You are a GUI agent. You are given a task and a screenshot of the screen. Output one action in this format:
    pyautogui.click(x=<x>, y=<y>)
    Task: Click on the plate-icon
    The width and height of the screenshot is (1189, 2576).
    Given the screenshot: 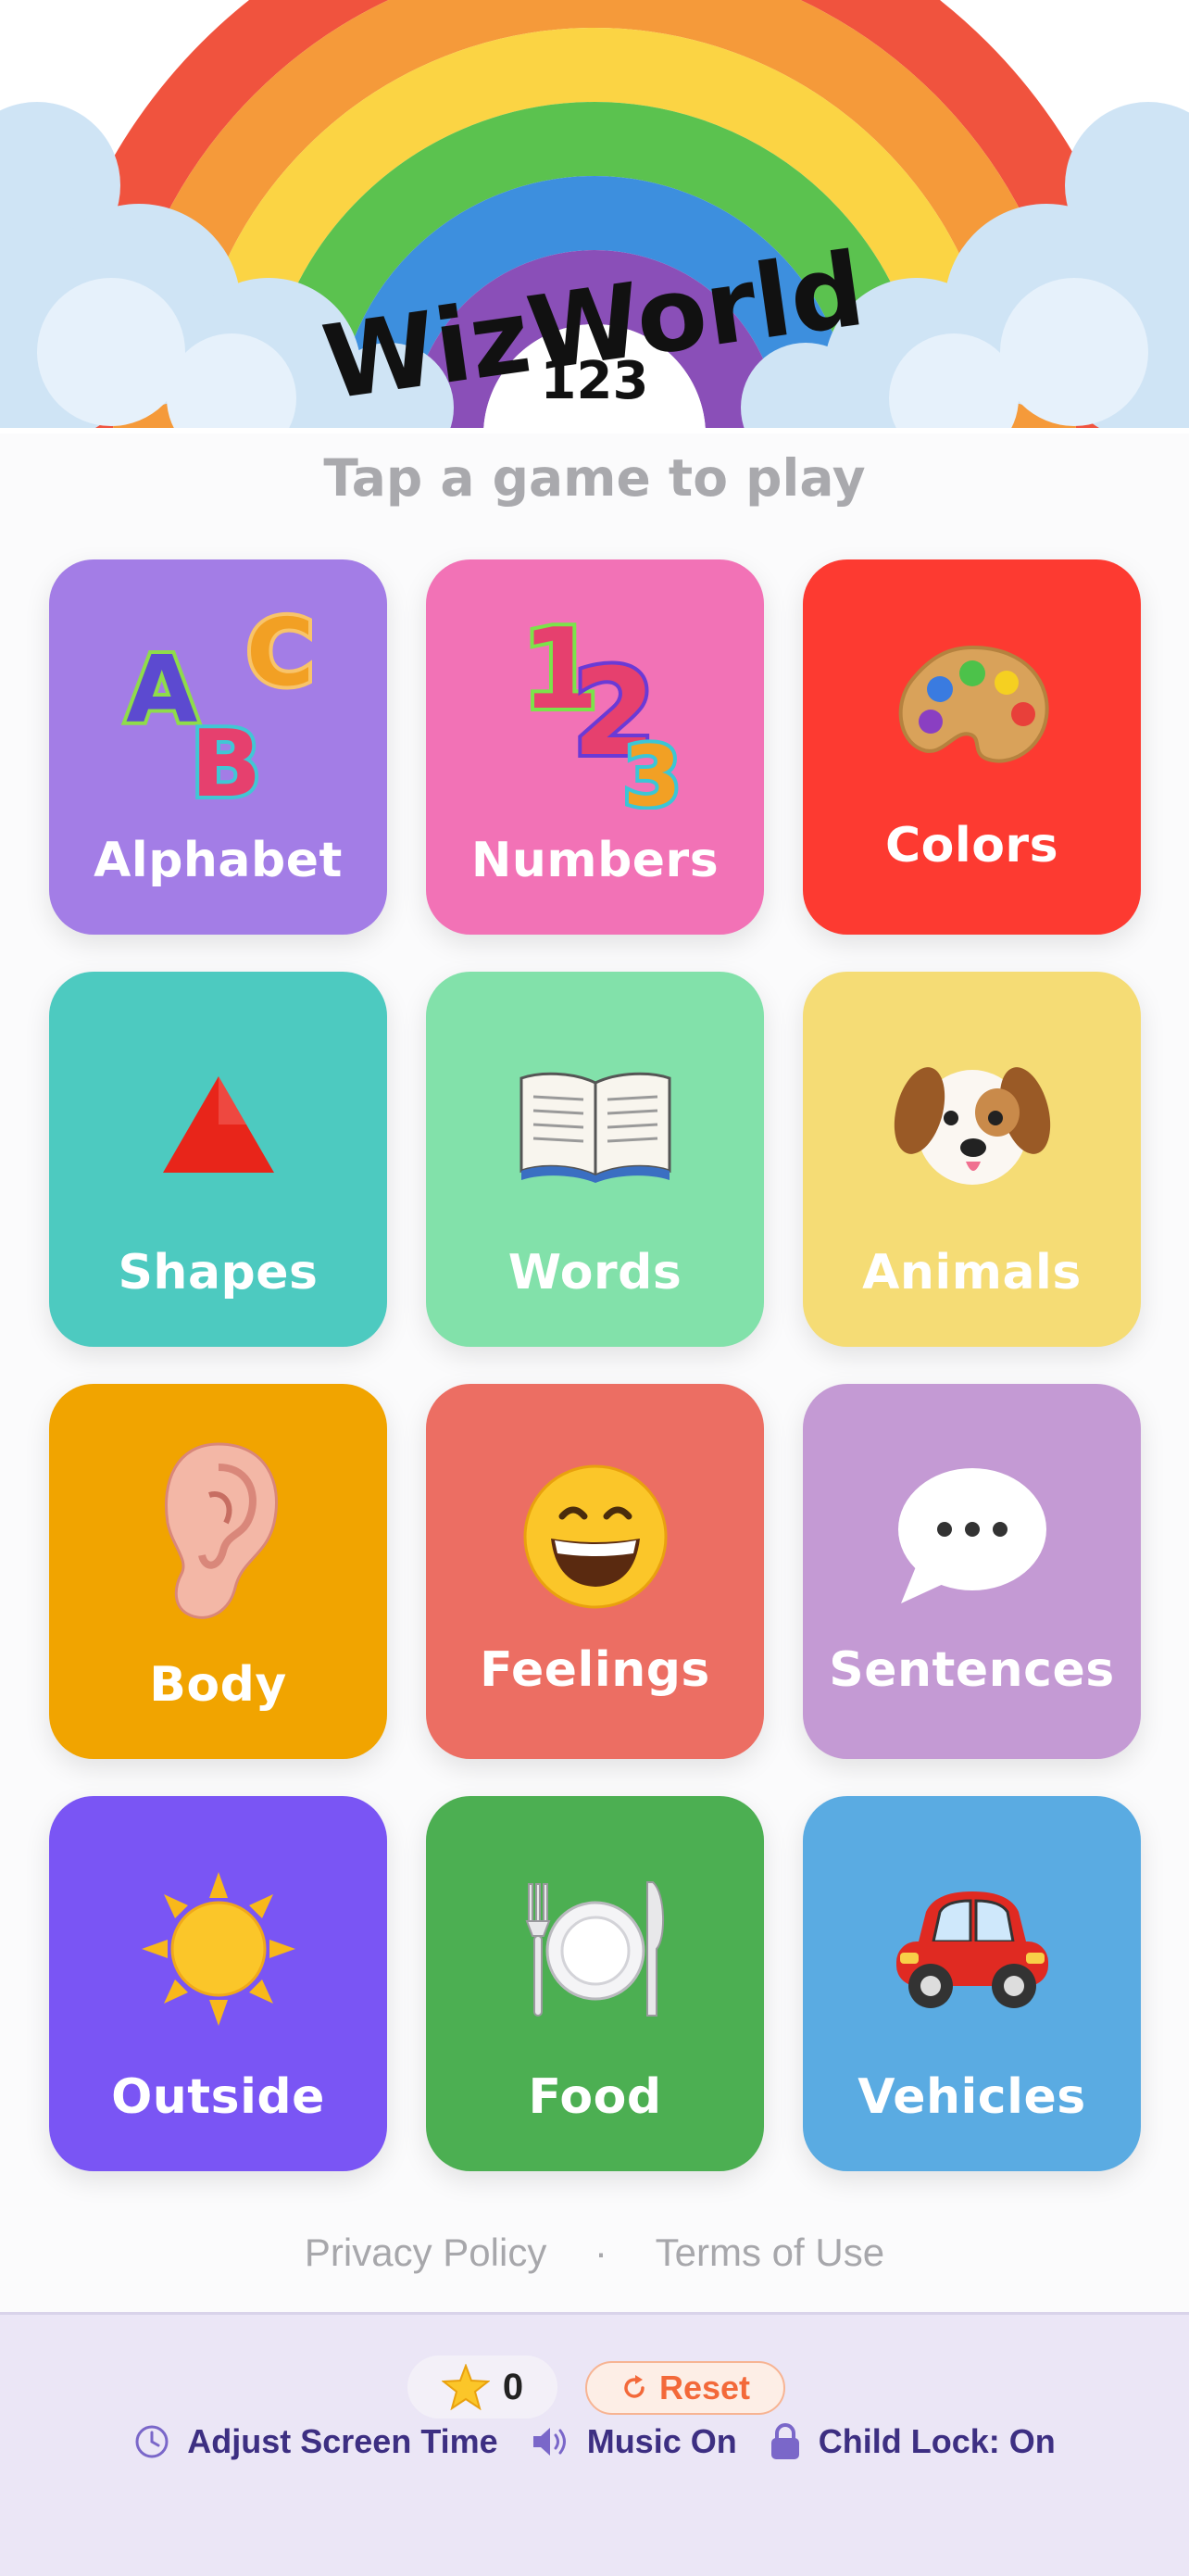 What is the action you would take?
    pyautogui.click(x=595, y=1949)
    